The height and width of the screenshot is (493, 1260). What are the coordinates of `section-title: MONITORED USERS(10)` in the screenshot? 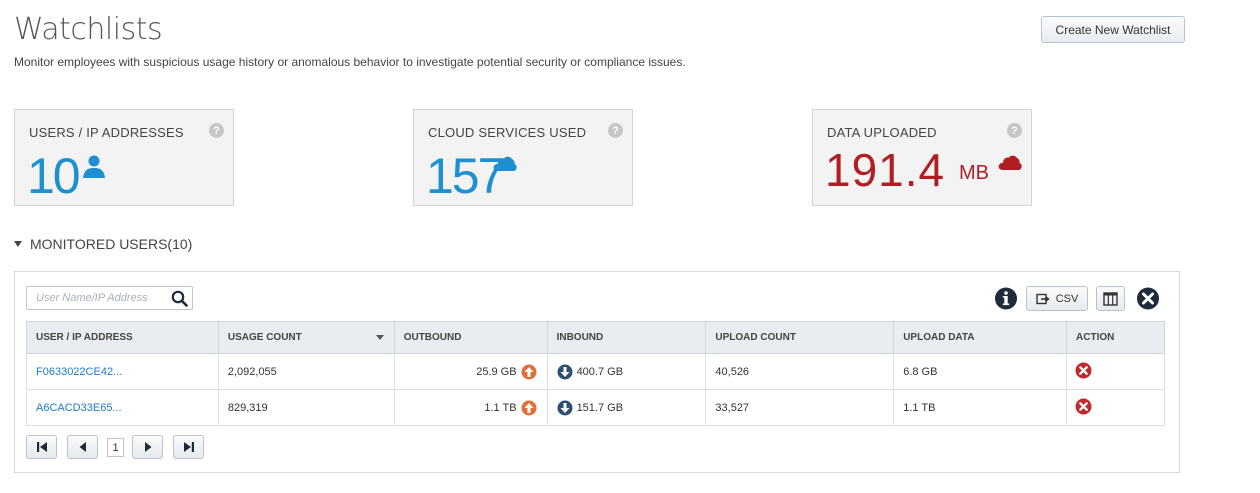 It's located at (111, 244).